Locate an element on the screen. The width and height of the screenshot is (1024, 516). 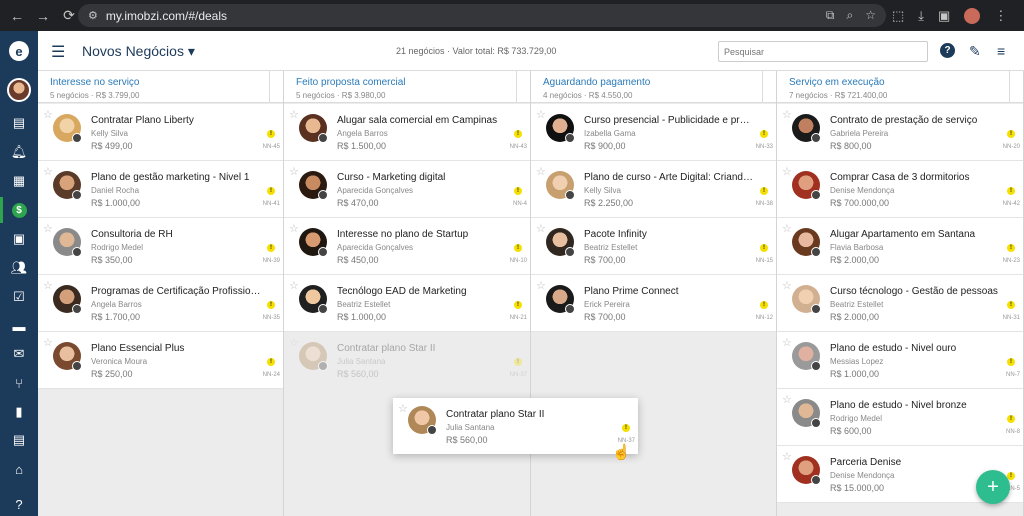
extensions-icon: ⬚ is located at coordinates (898, 16).